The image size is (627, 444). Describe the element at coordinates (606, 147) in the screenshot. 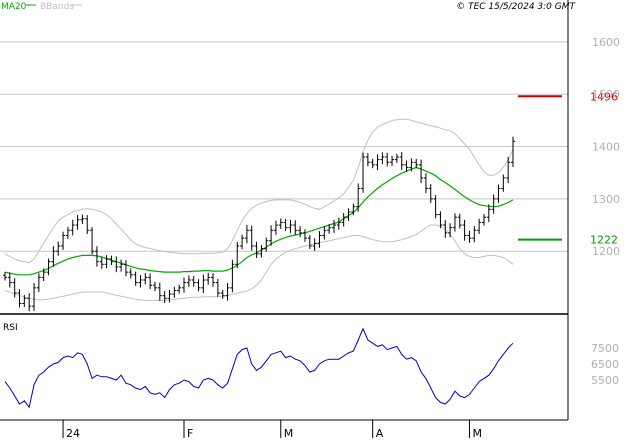

I see `price-tick-label: 1400` at that location.